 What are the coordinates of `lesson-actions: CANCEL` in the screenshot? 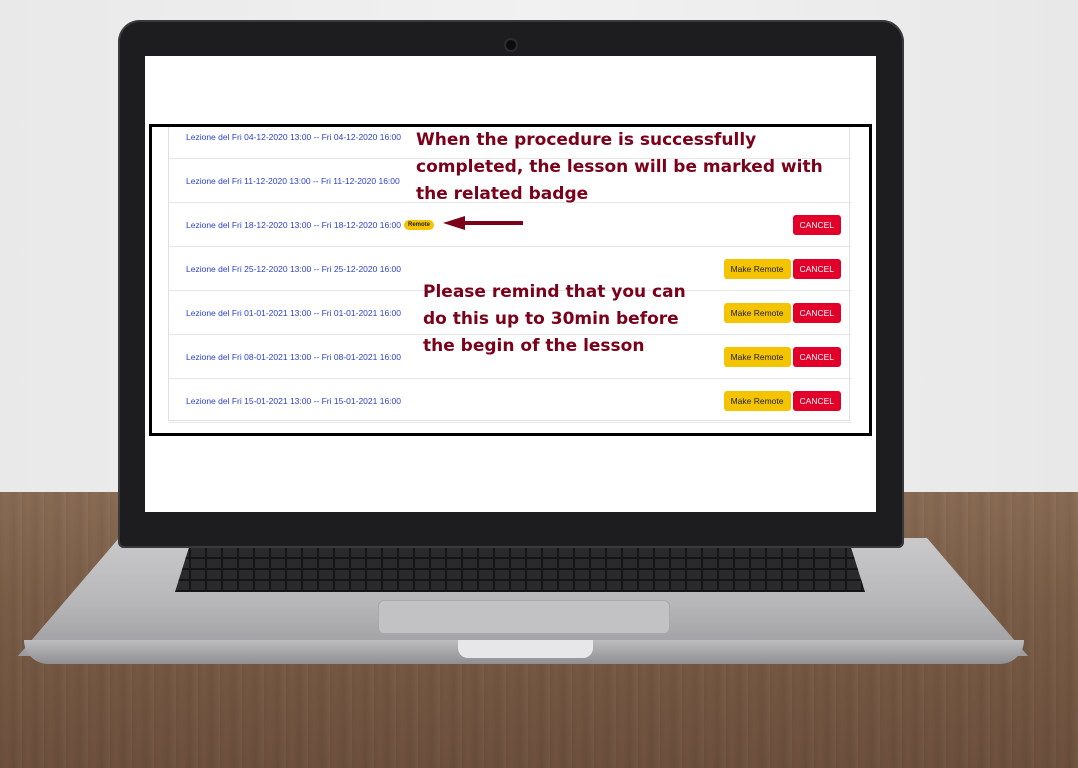 It's located at (816, 224).